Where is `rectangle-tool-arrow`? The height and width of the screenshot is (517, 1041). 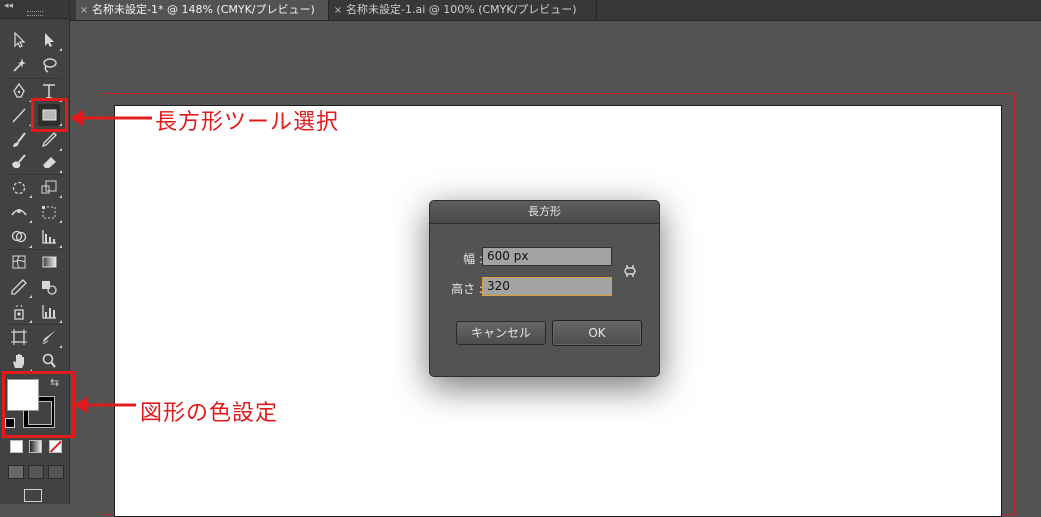 rectangle-tool-arrow is located at coordinates (111, 118).